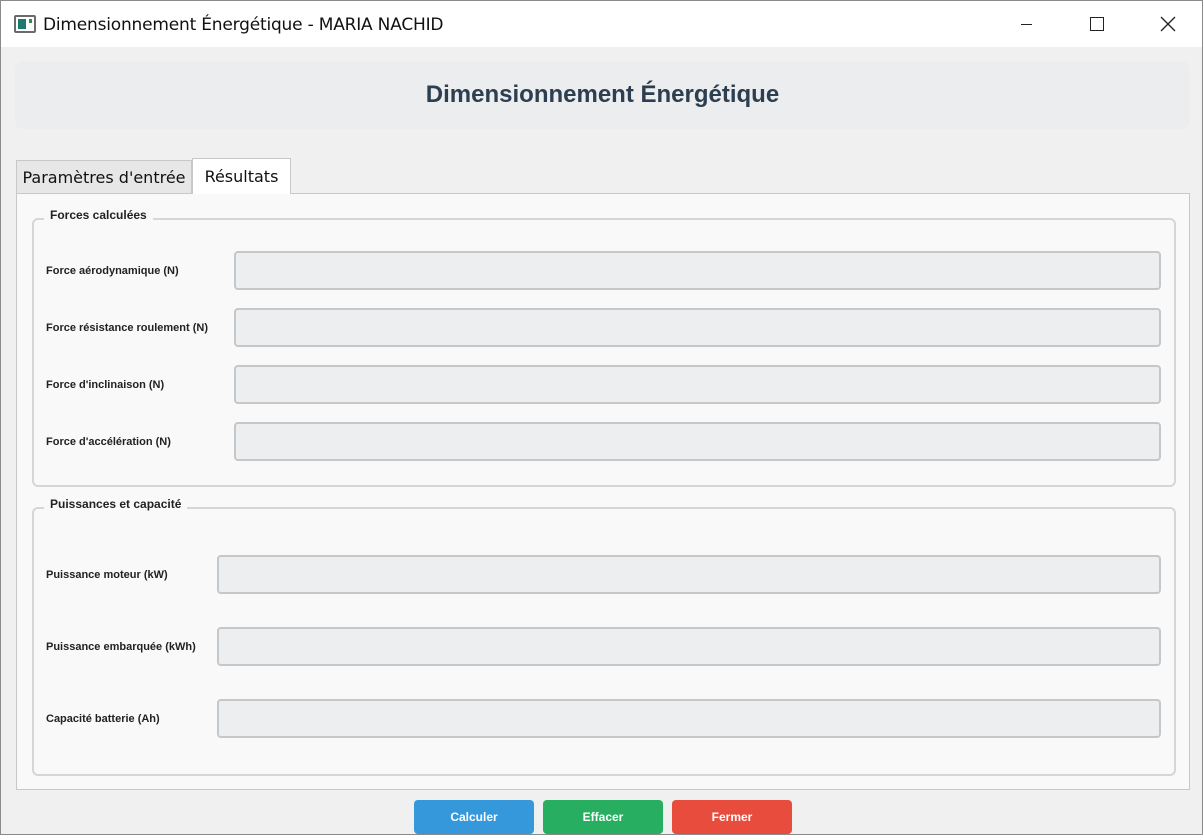  Describe the element at coordinates (689, 574) in the screenshot. I see `puissance-moteur-field` at that location.